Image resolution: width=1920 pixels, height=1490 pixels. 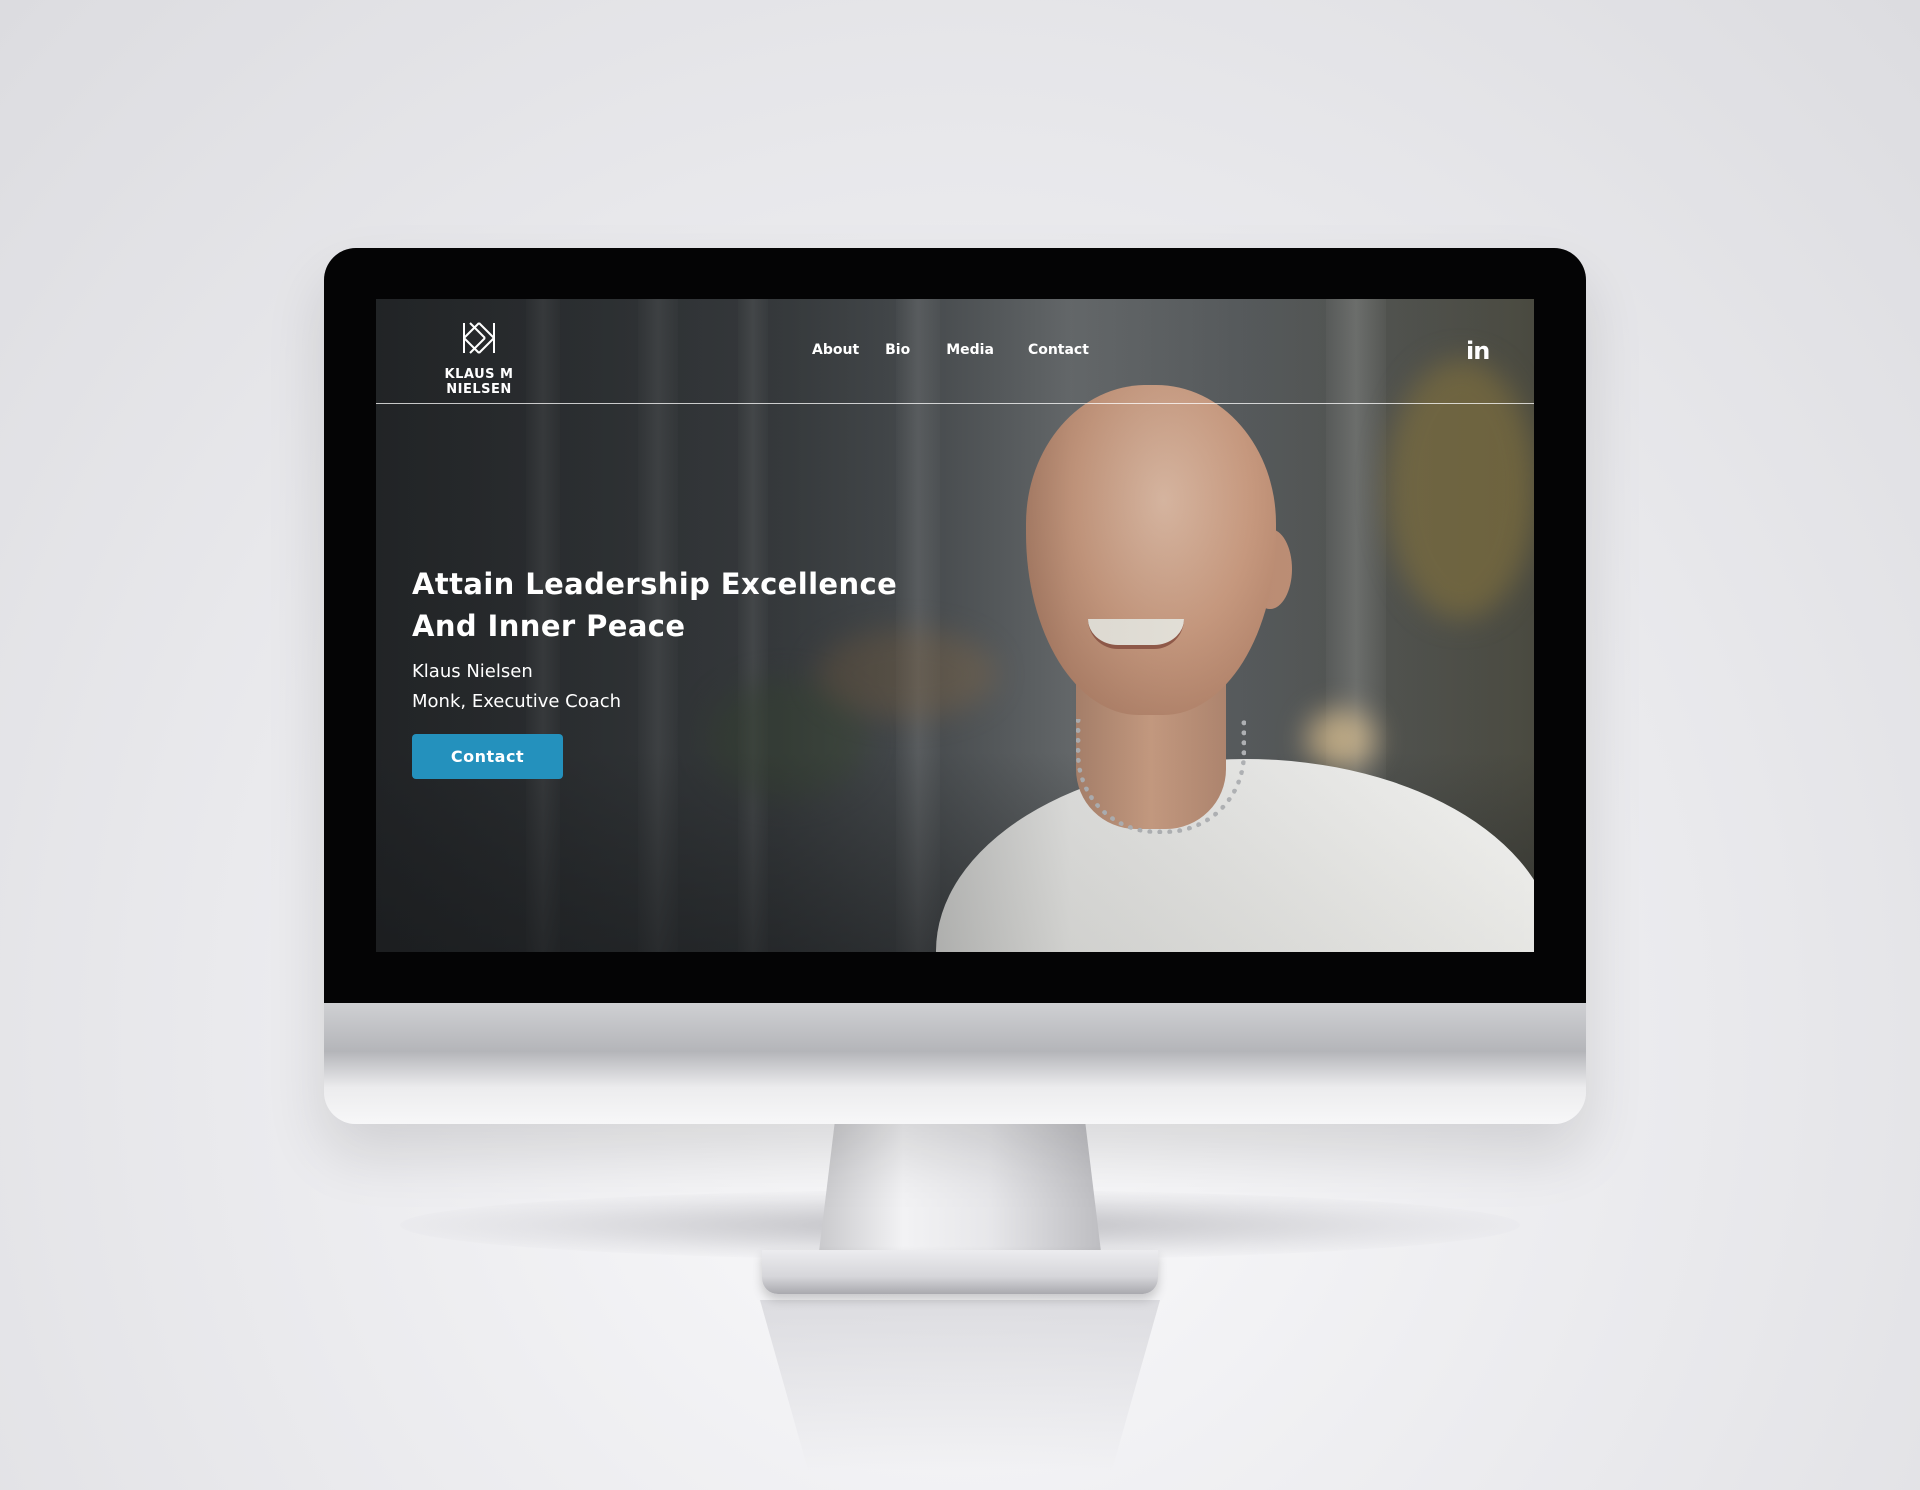 I want to click on contact-button: Contact, so click(x=487, y=756).